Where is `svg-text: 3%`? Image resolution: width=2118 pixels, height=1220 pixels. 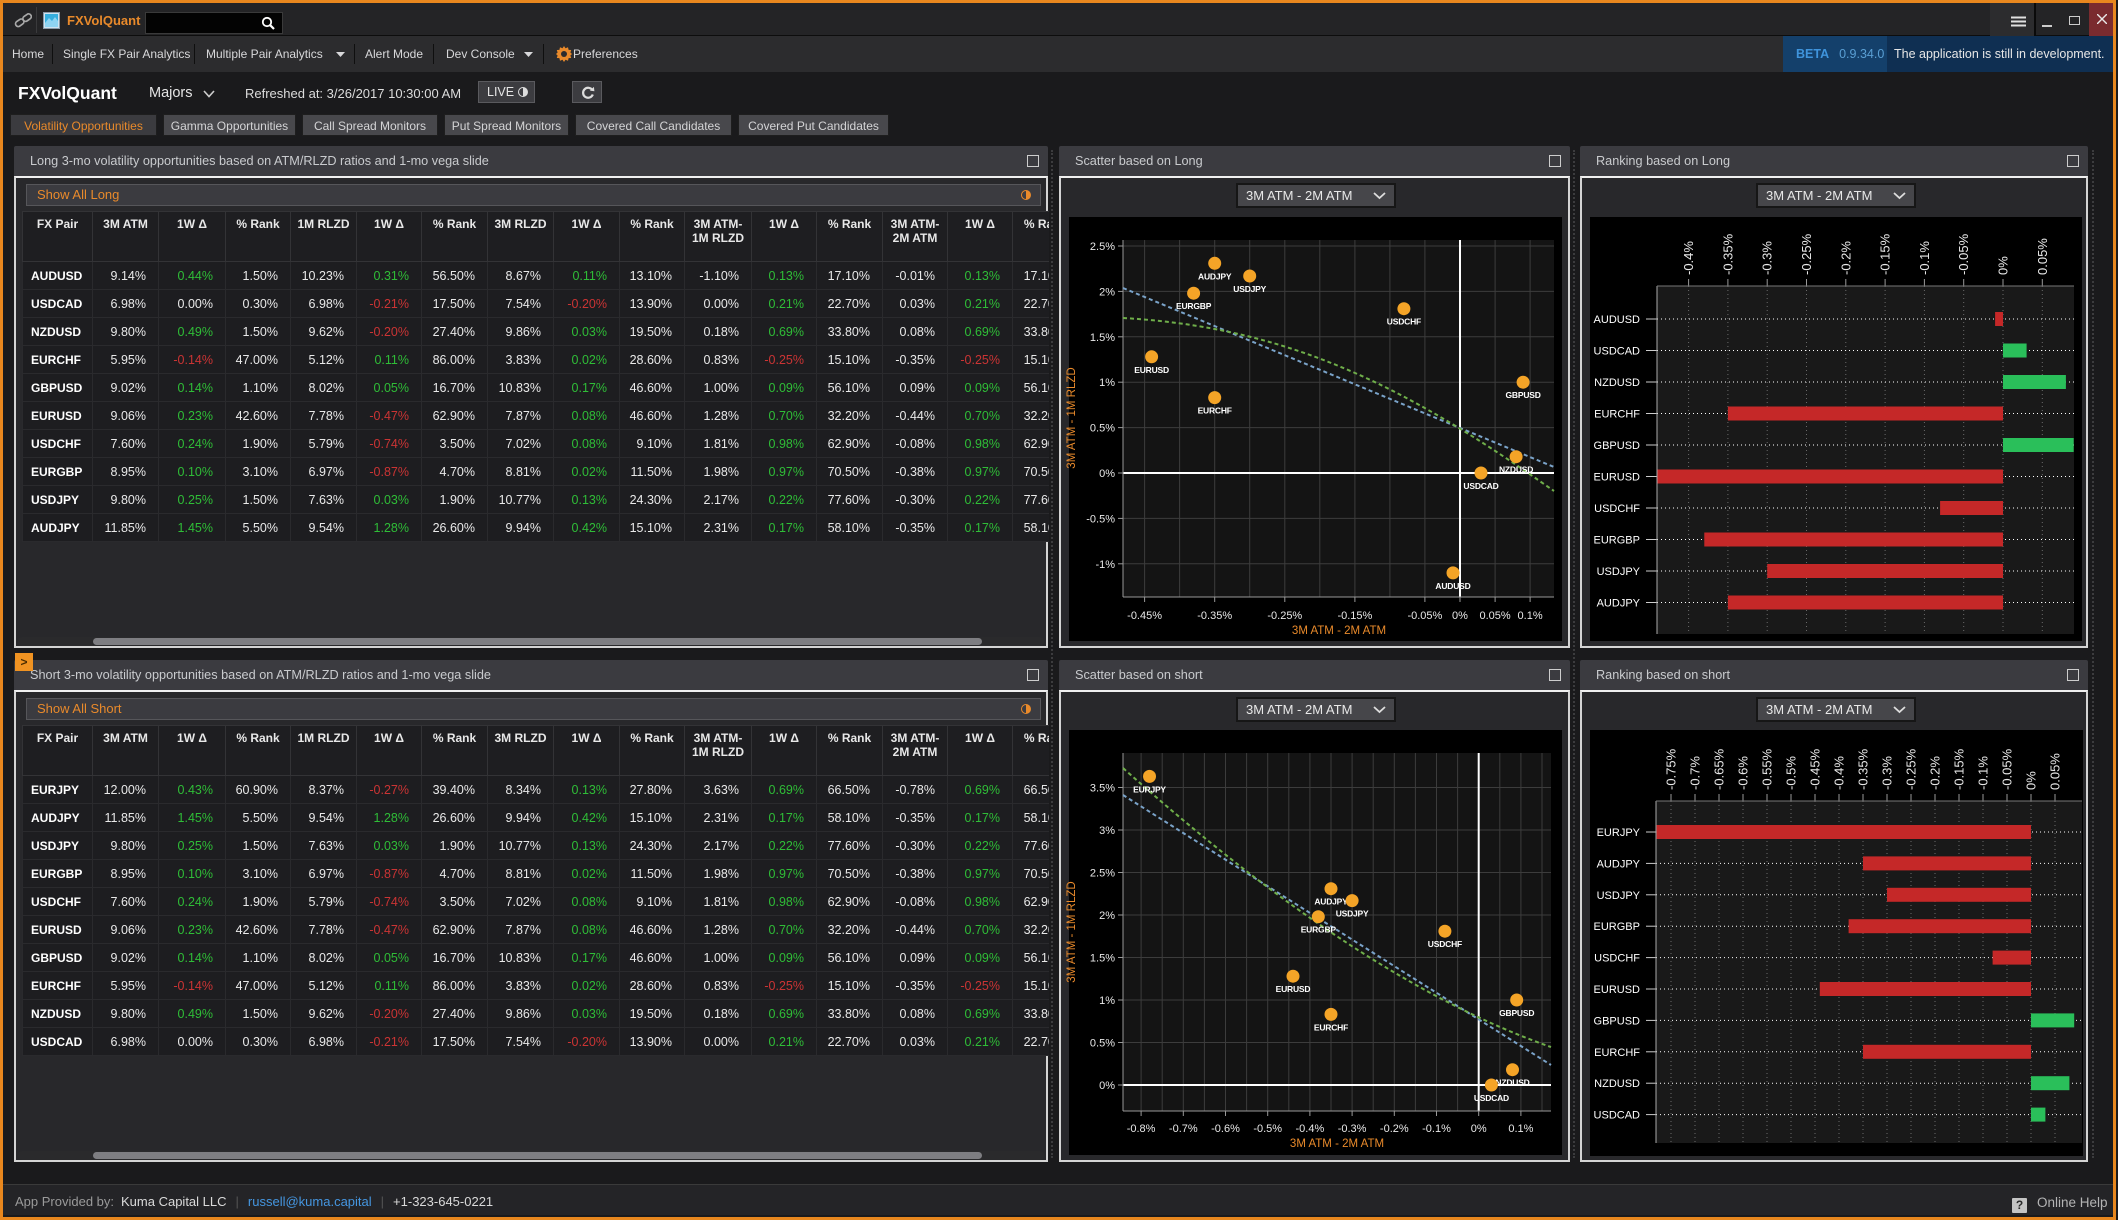 svg-text: 3% is located at coordinates (1107, 831).